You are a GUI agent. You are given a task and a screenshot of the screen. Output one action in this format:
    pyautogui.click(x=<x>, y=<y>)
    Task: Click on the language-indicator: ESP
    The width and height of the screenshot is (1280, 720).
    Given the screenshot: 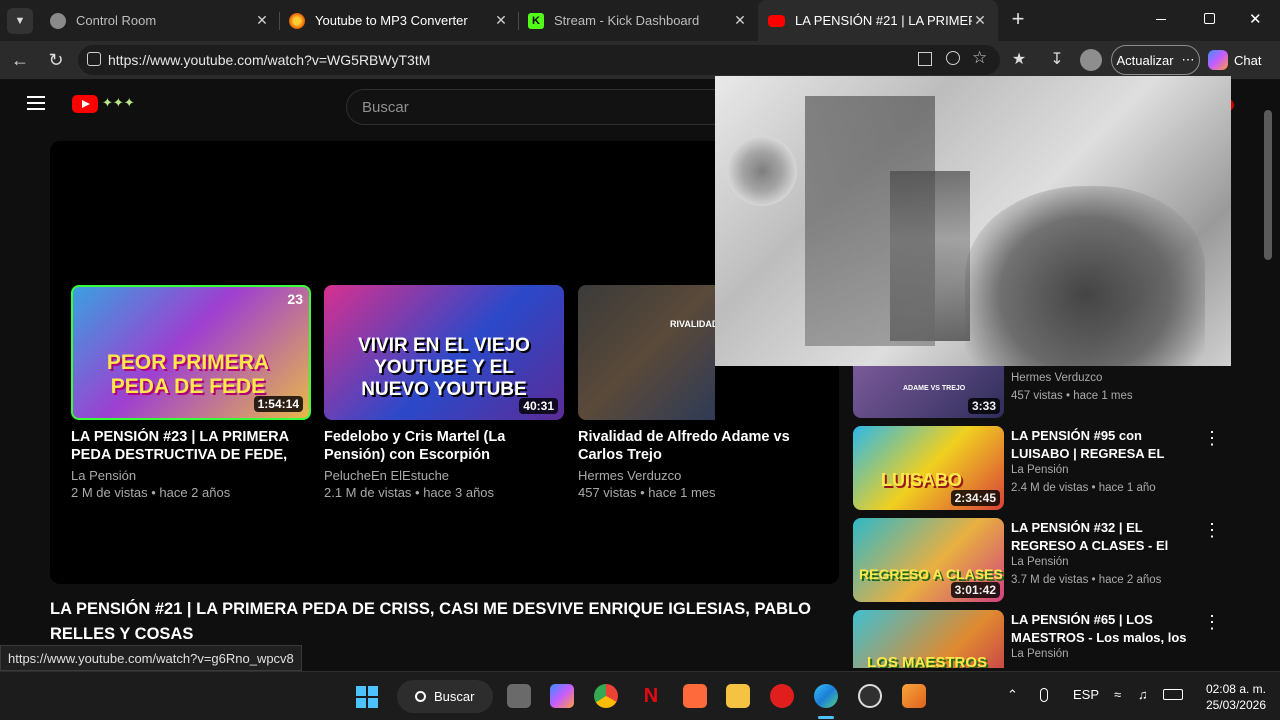 What is the action you would take?
    pyautogui.click(x=1086, y=694)
    